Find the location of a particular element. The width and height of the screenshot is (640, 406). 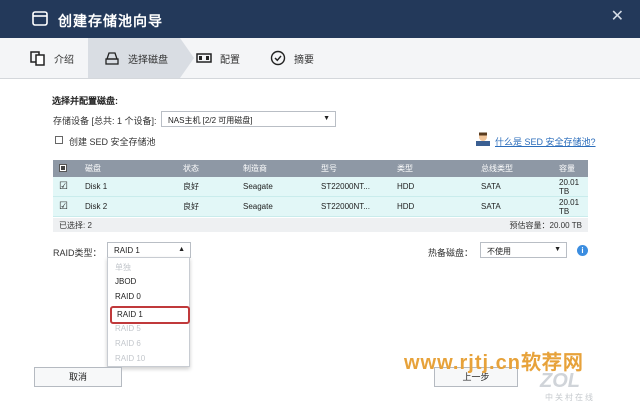

select-all-header is located at coordinates (66, 168).